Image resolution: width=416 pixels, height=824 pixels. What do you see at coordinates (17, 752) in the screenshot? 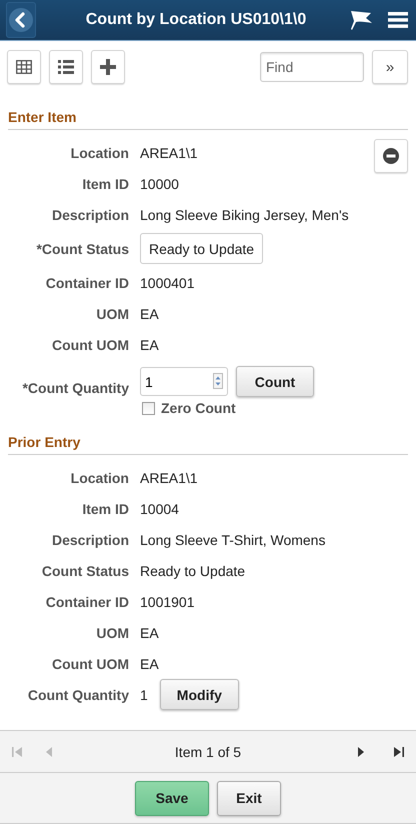
I see `first-arrow-icon` at bounding box center [17, 752].